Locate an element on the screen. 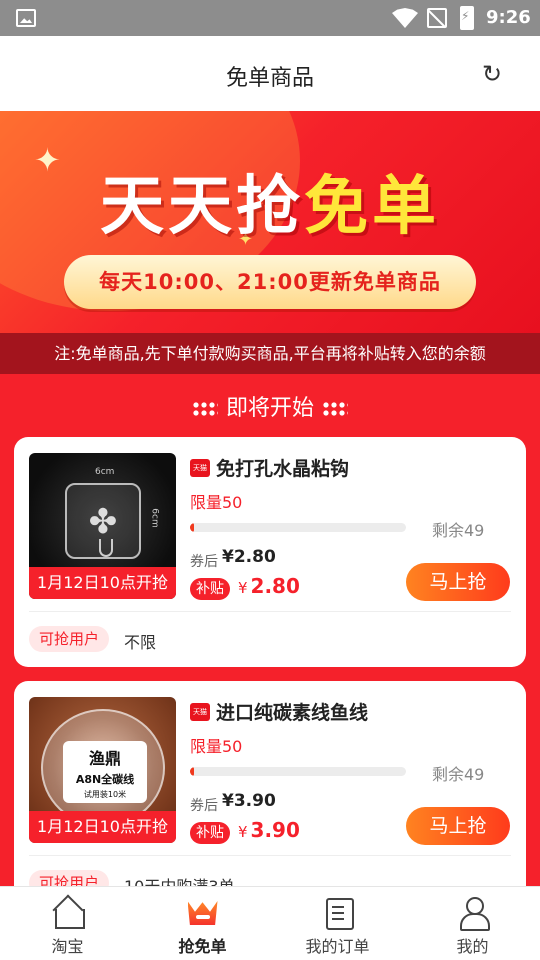  clover-icon: ✤ is located at coordinates (103, 522).